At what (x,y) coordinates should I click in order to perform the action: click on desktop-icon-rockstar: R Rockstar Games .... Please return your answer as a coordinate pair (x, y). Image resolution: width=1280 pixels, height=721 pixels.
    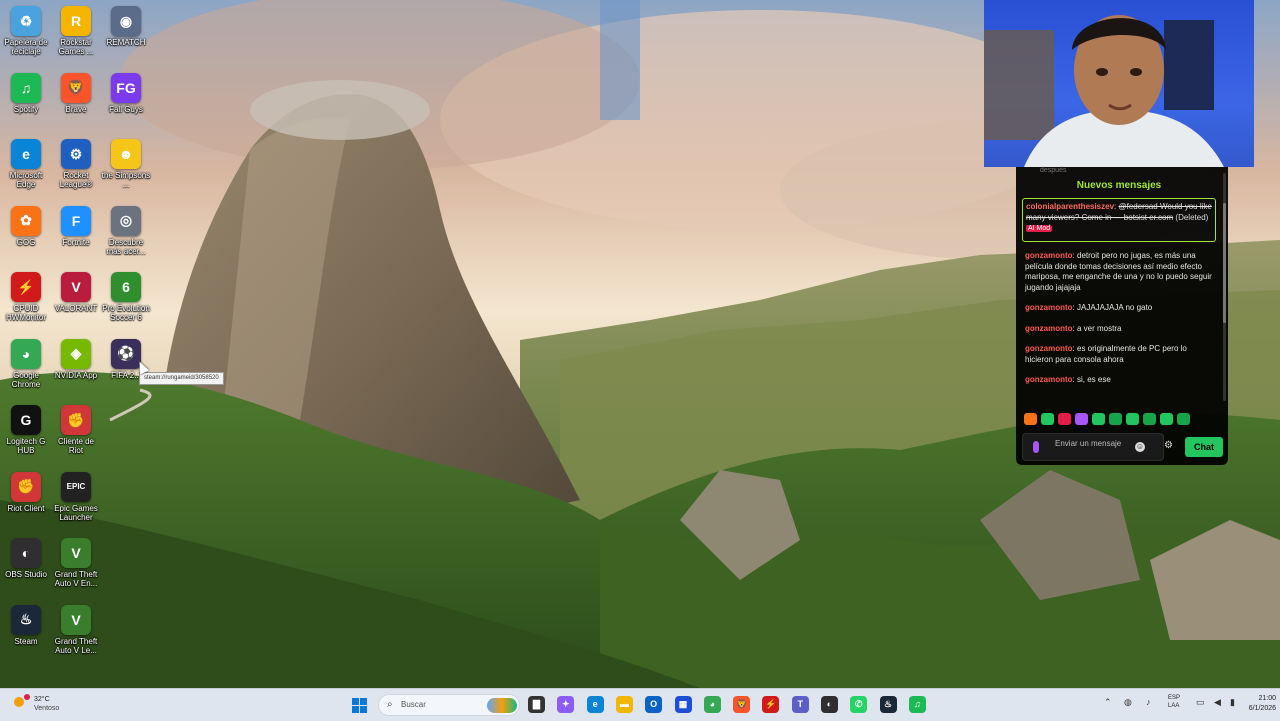
    Looking at the image, I should click on (76, 36).